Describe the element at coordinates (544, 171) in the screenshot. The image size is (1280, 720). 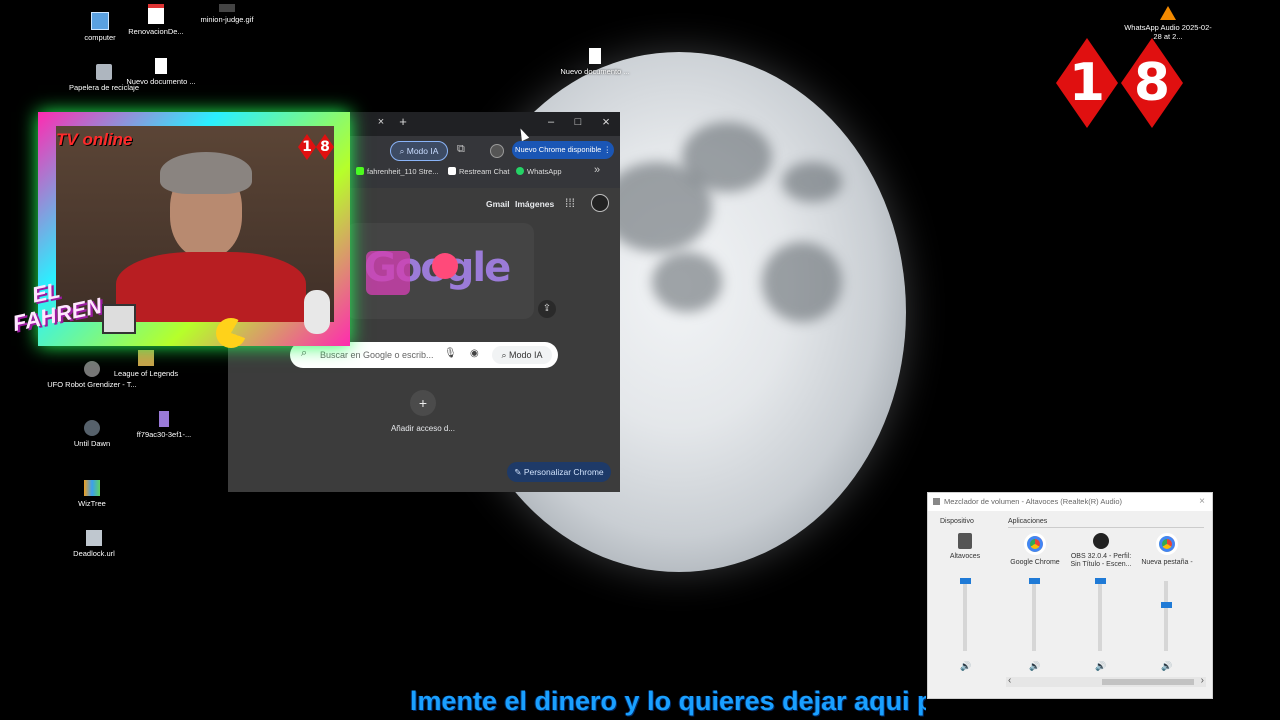
I see `bookmark-label: WhatsApp` at that location.